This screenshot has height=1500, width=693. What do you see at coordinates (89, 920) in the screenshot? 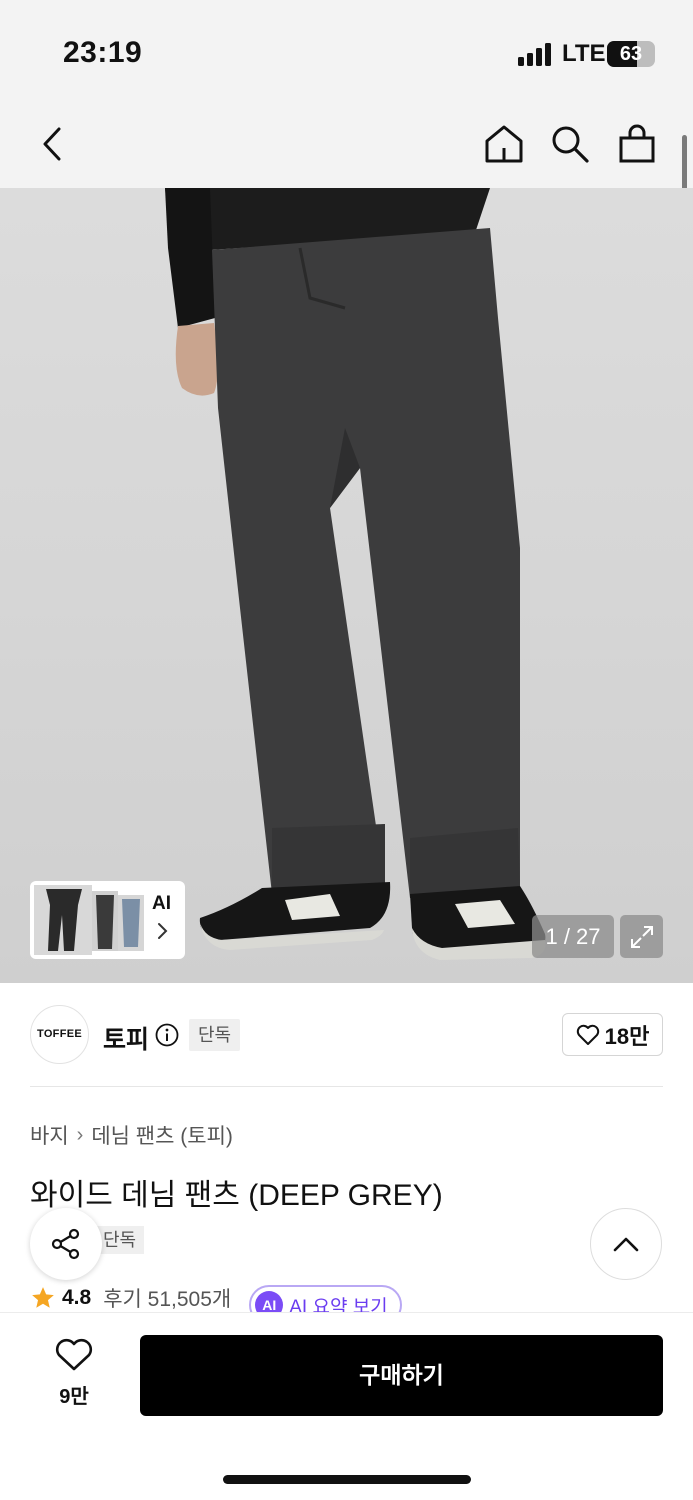
I see `thumbnail-images` at bounding box center [89, 920].